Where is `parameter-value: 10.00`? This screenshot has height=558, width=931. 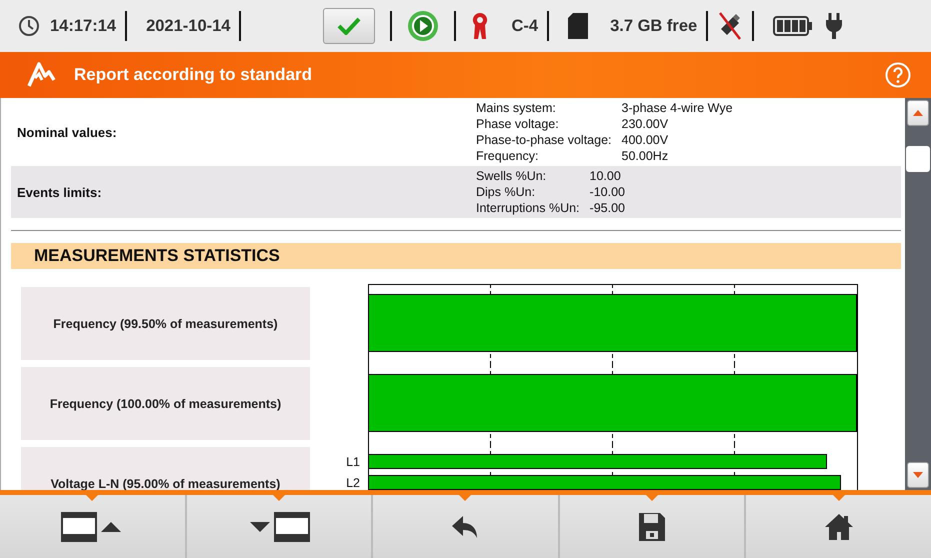
parameter-value: 10.00 is located at coordinates (606, 176).